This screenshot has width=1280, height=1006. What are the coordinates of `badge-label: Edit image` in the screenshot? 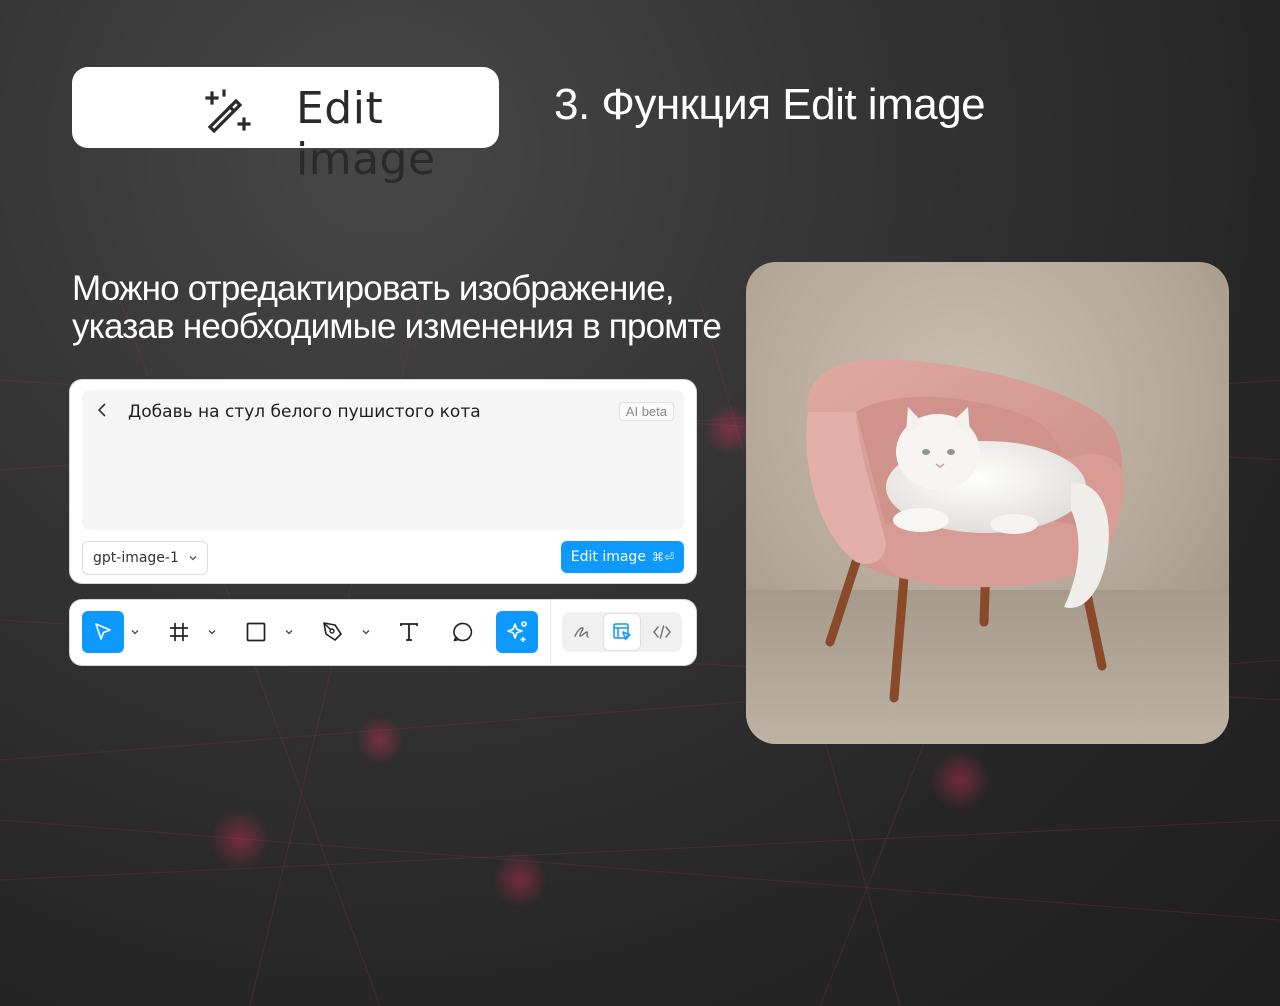 It's located at (366, 134).